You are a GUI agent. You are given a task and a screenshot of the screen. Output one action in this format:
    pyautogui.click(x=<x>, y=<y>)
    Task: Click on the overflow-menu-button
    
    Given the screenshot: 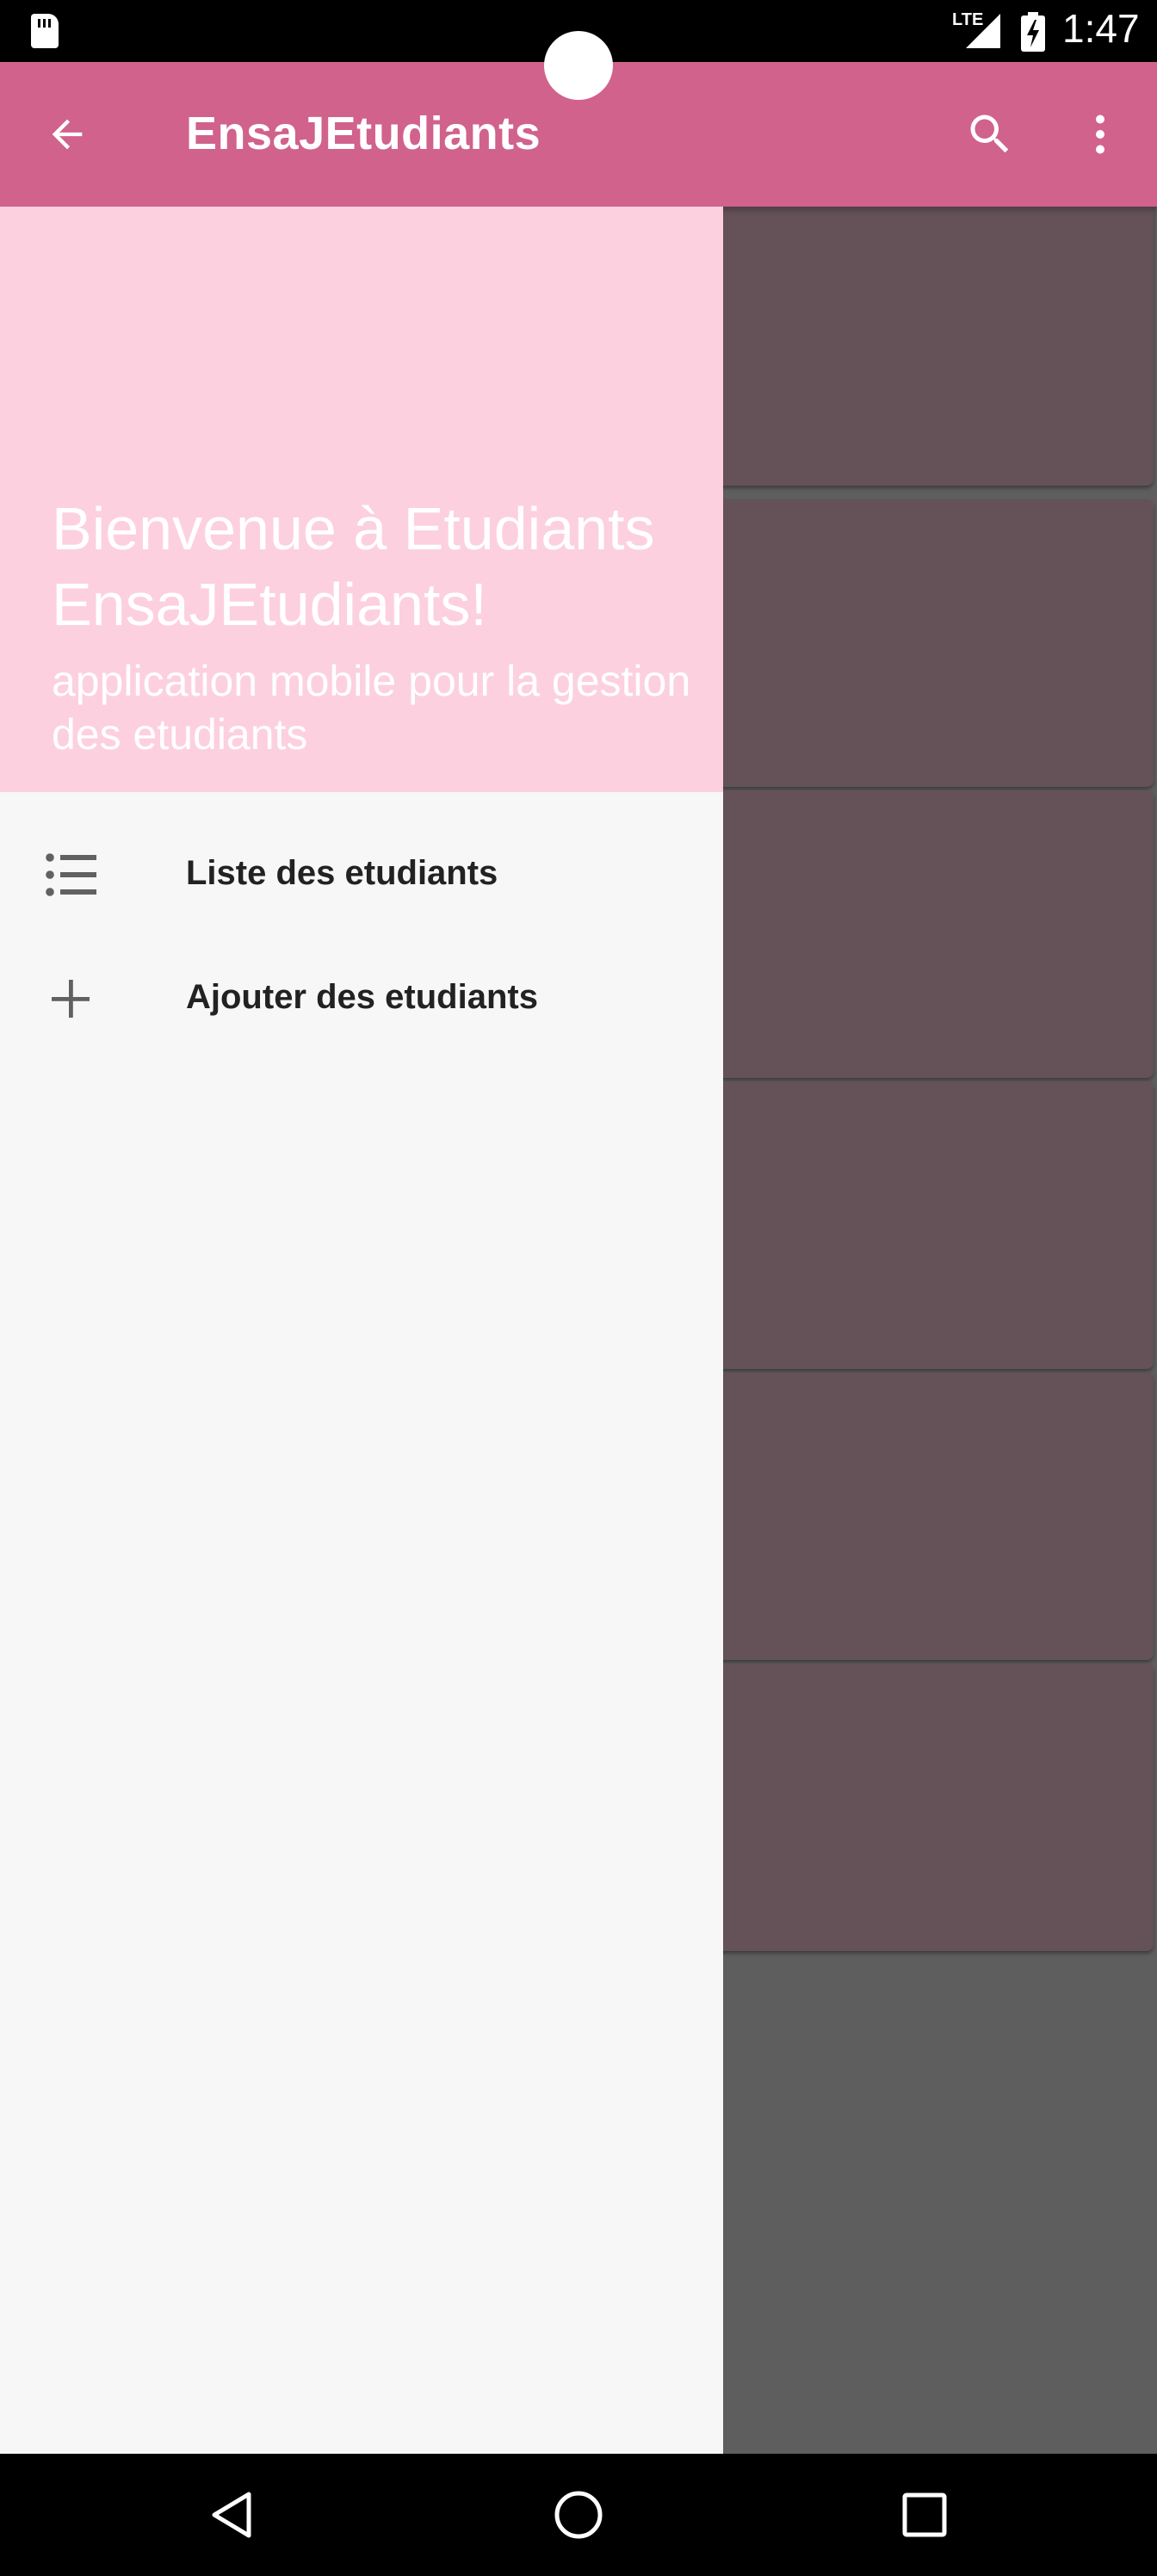 What is the action you would take?
    pyautogui.click(x=1100, y=135)
    